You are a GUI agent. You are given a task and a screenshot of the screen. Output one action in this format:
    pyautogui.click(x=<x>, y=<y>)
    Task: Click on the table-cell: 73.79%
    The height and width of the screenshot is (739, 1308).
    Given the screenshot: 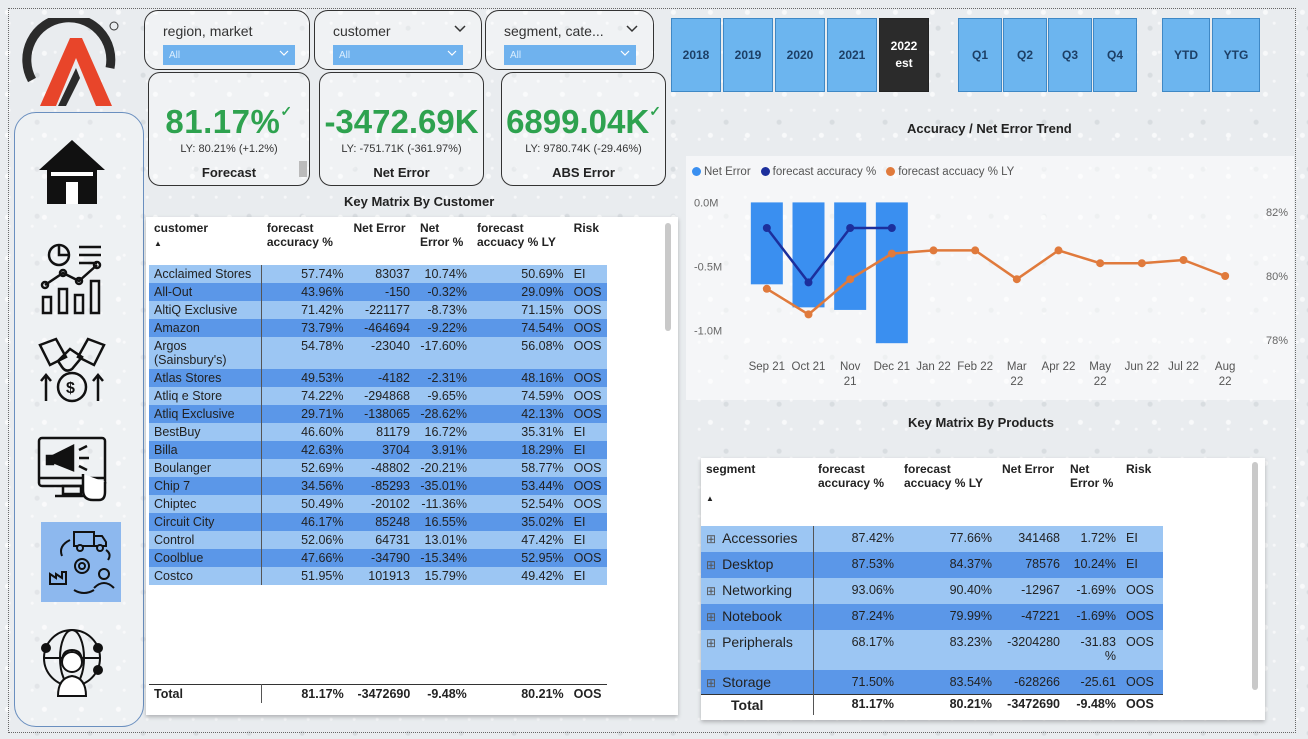 What is the action you would take?
    pyautogui.click(x=305, y=328)
    